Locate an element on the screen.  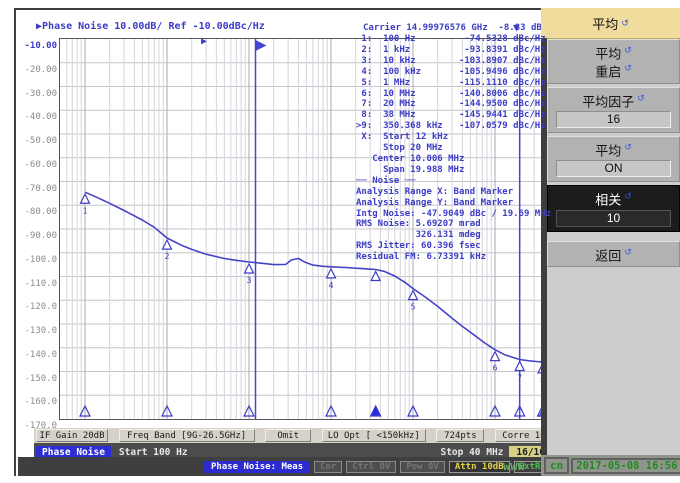
softkey-average-restart: 平均 ↺ 重启 ↺ is located at coordinates (613, 61).